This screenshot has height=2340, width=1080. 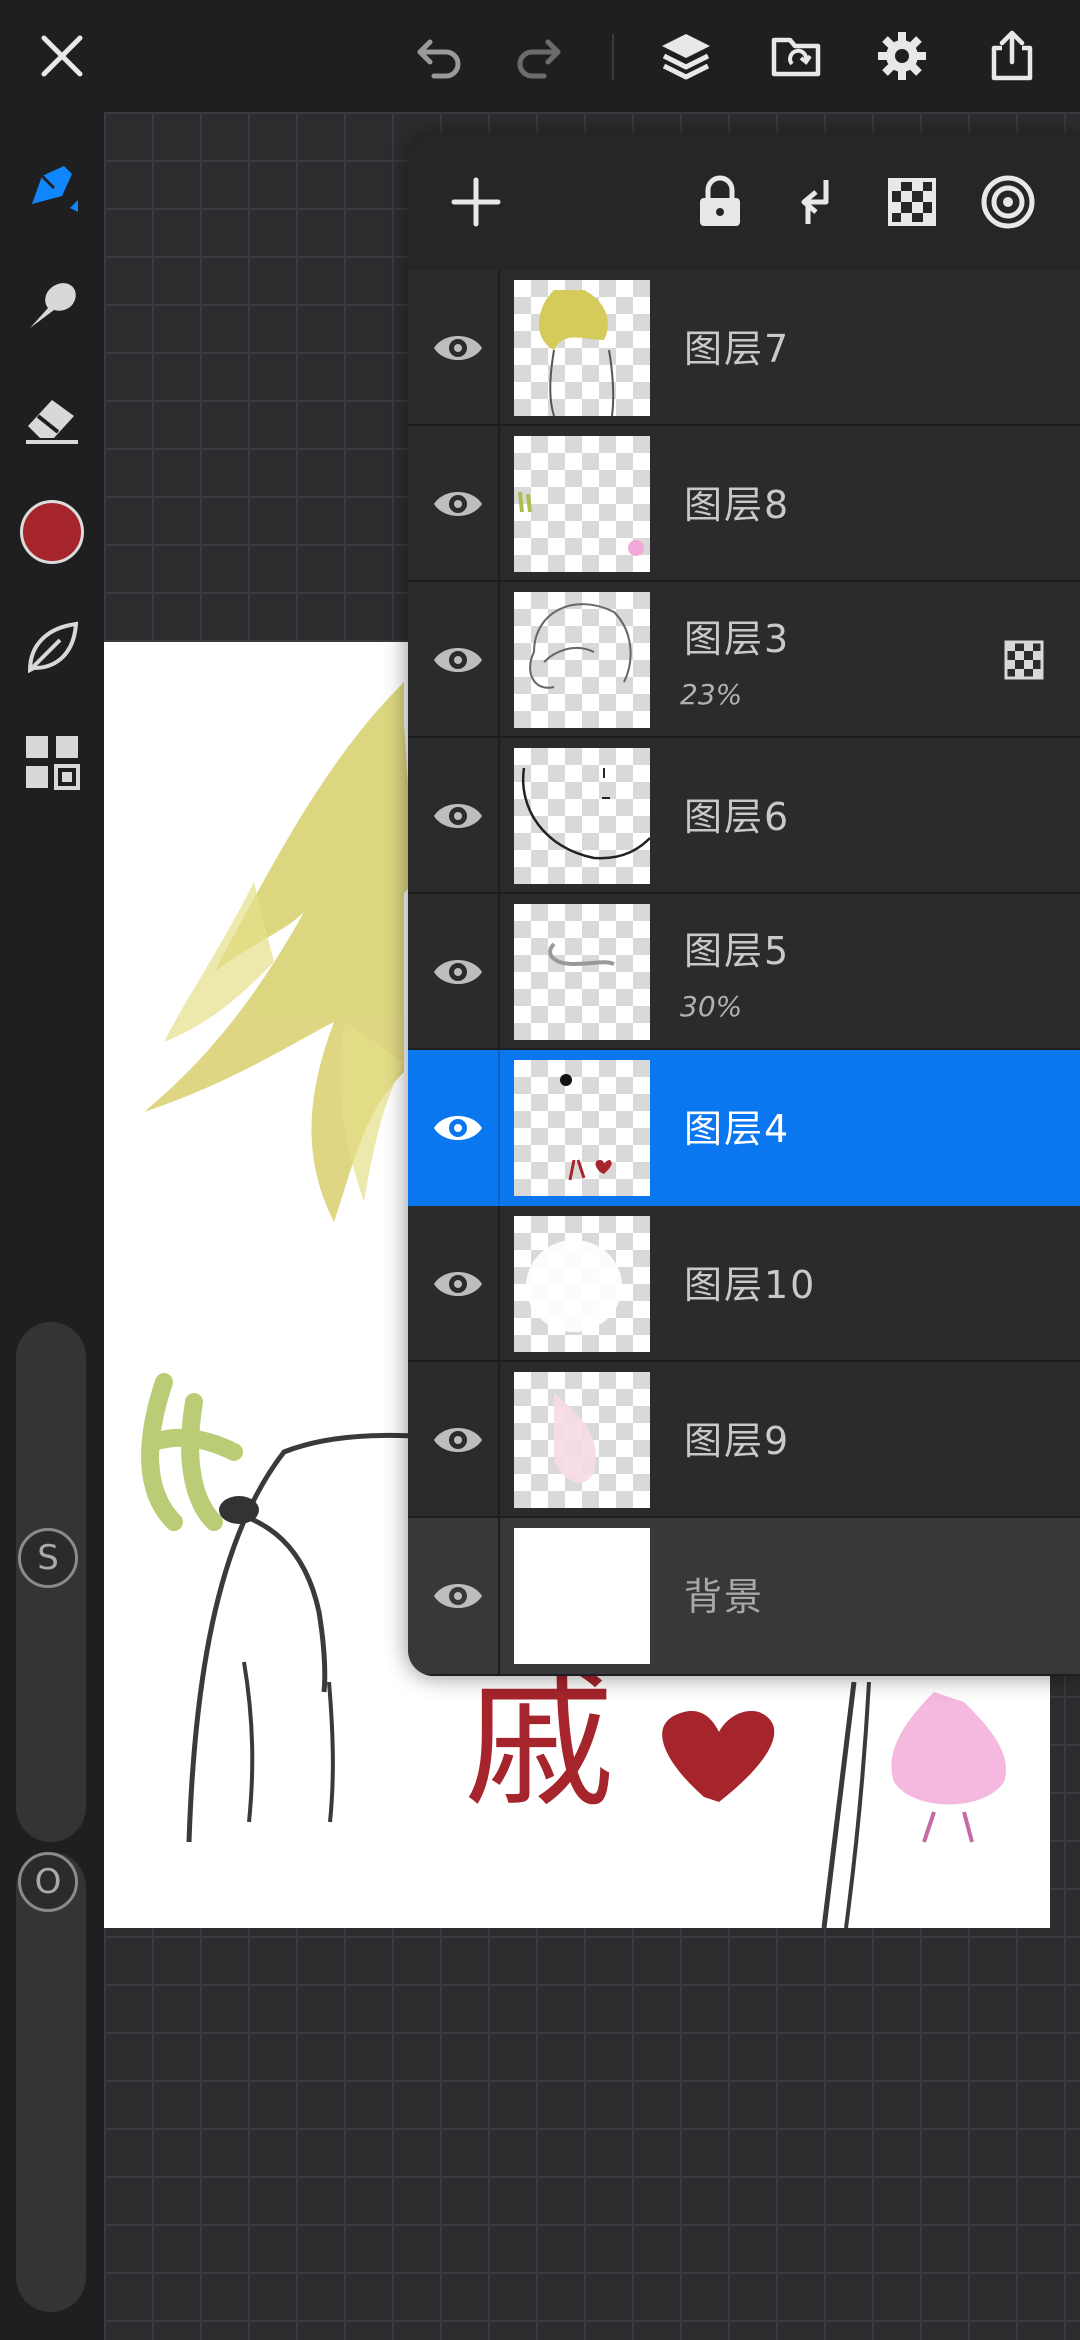 I want to click on merge-down-icon, so click(x=816, y=202).